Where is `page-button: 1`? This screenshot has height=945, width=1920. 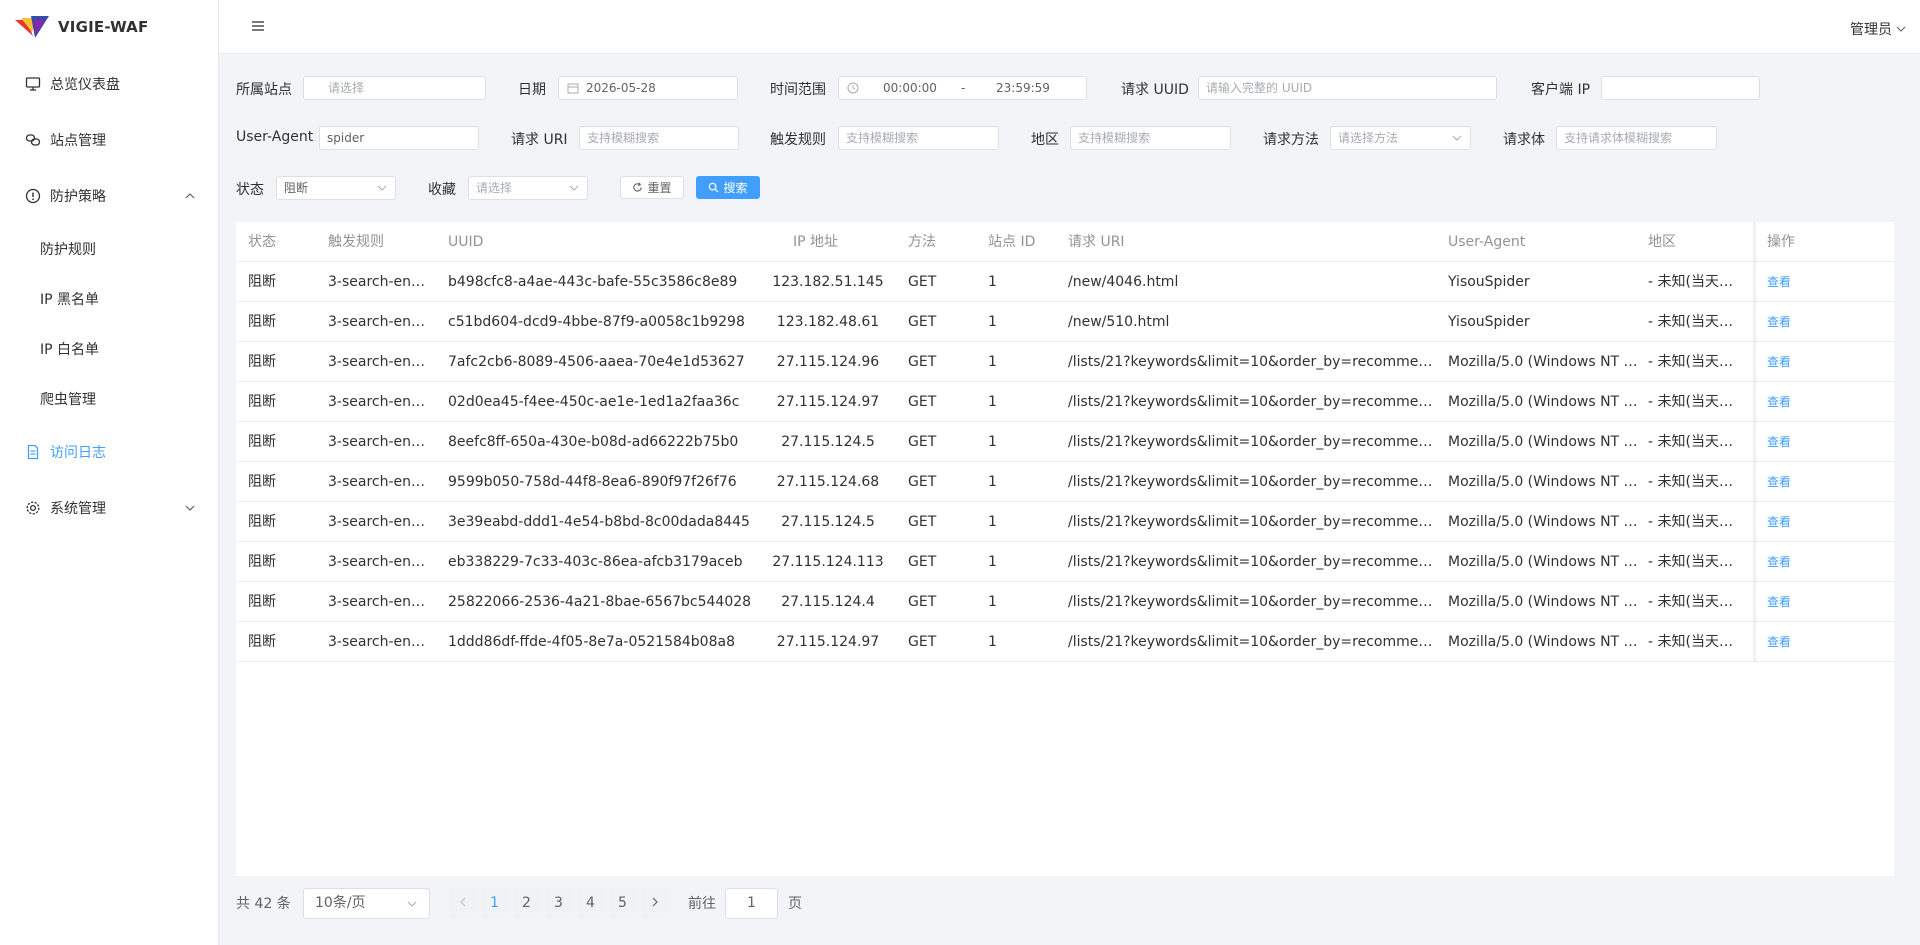
page-button: 1 is located at coordinates (494, 903).